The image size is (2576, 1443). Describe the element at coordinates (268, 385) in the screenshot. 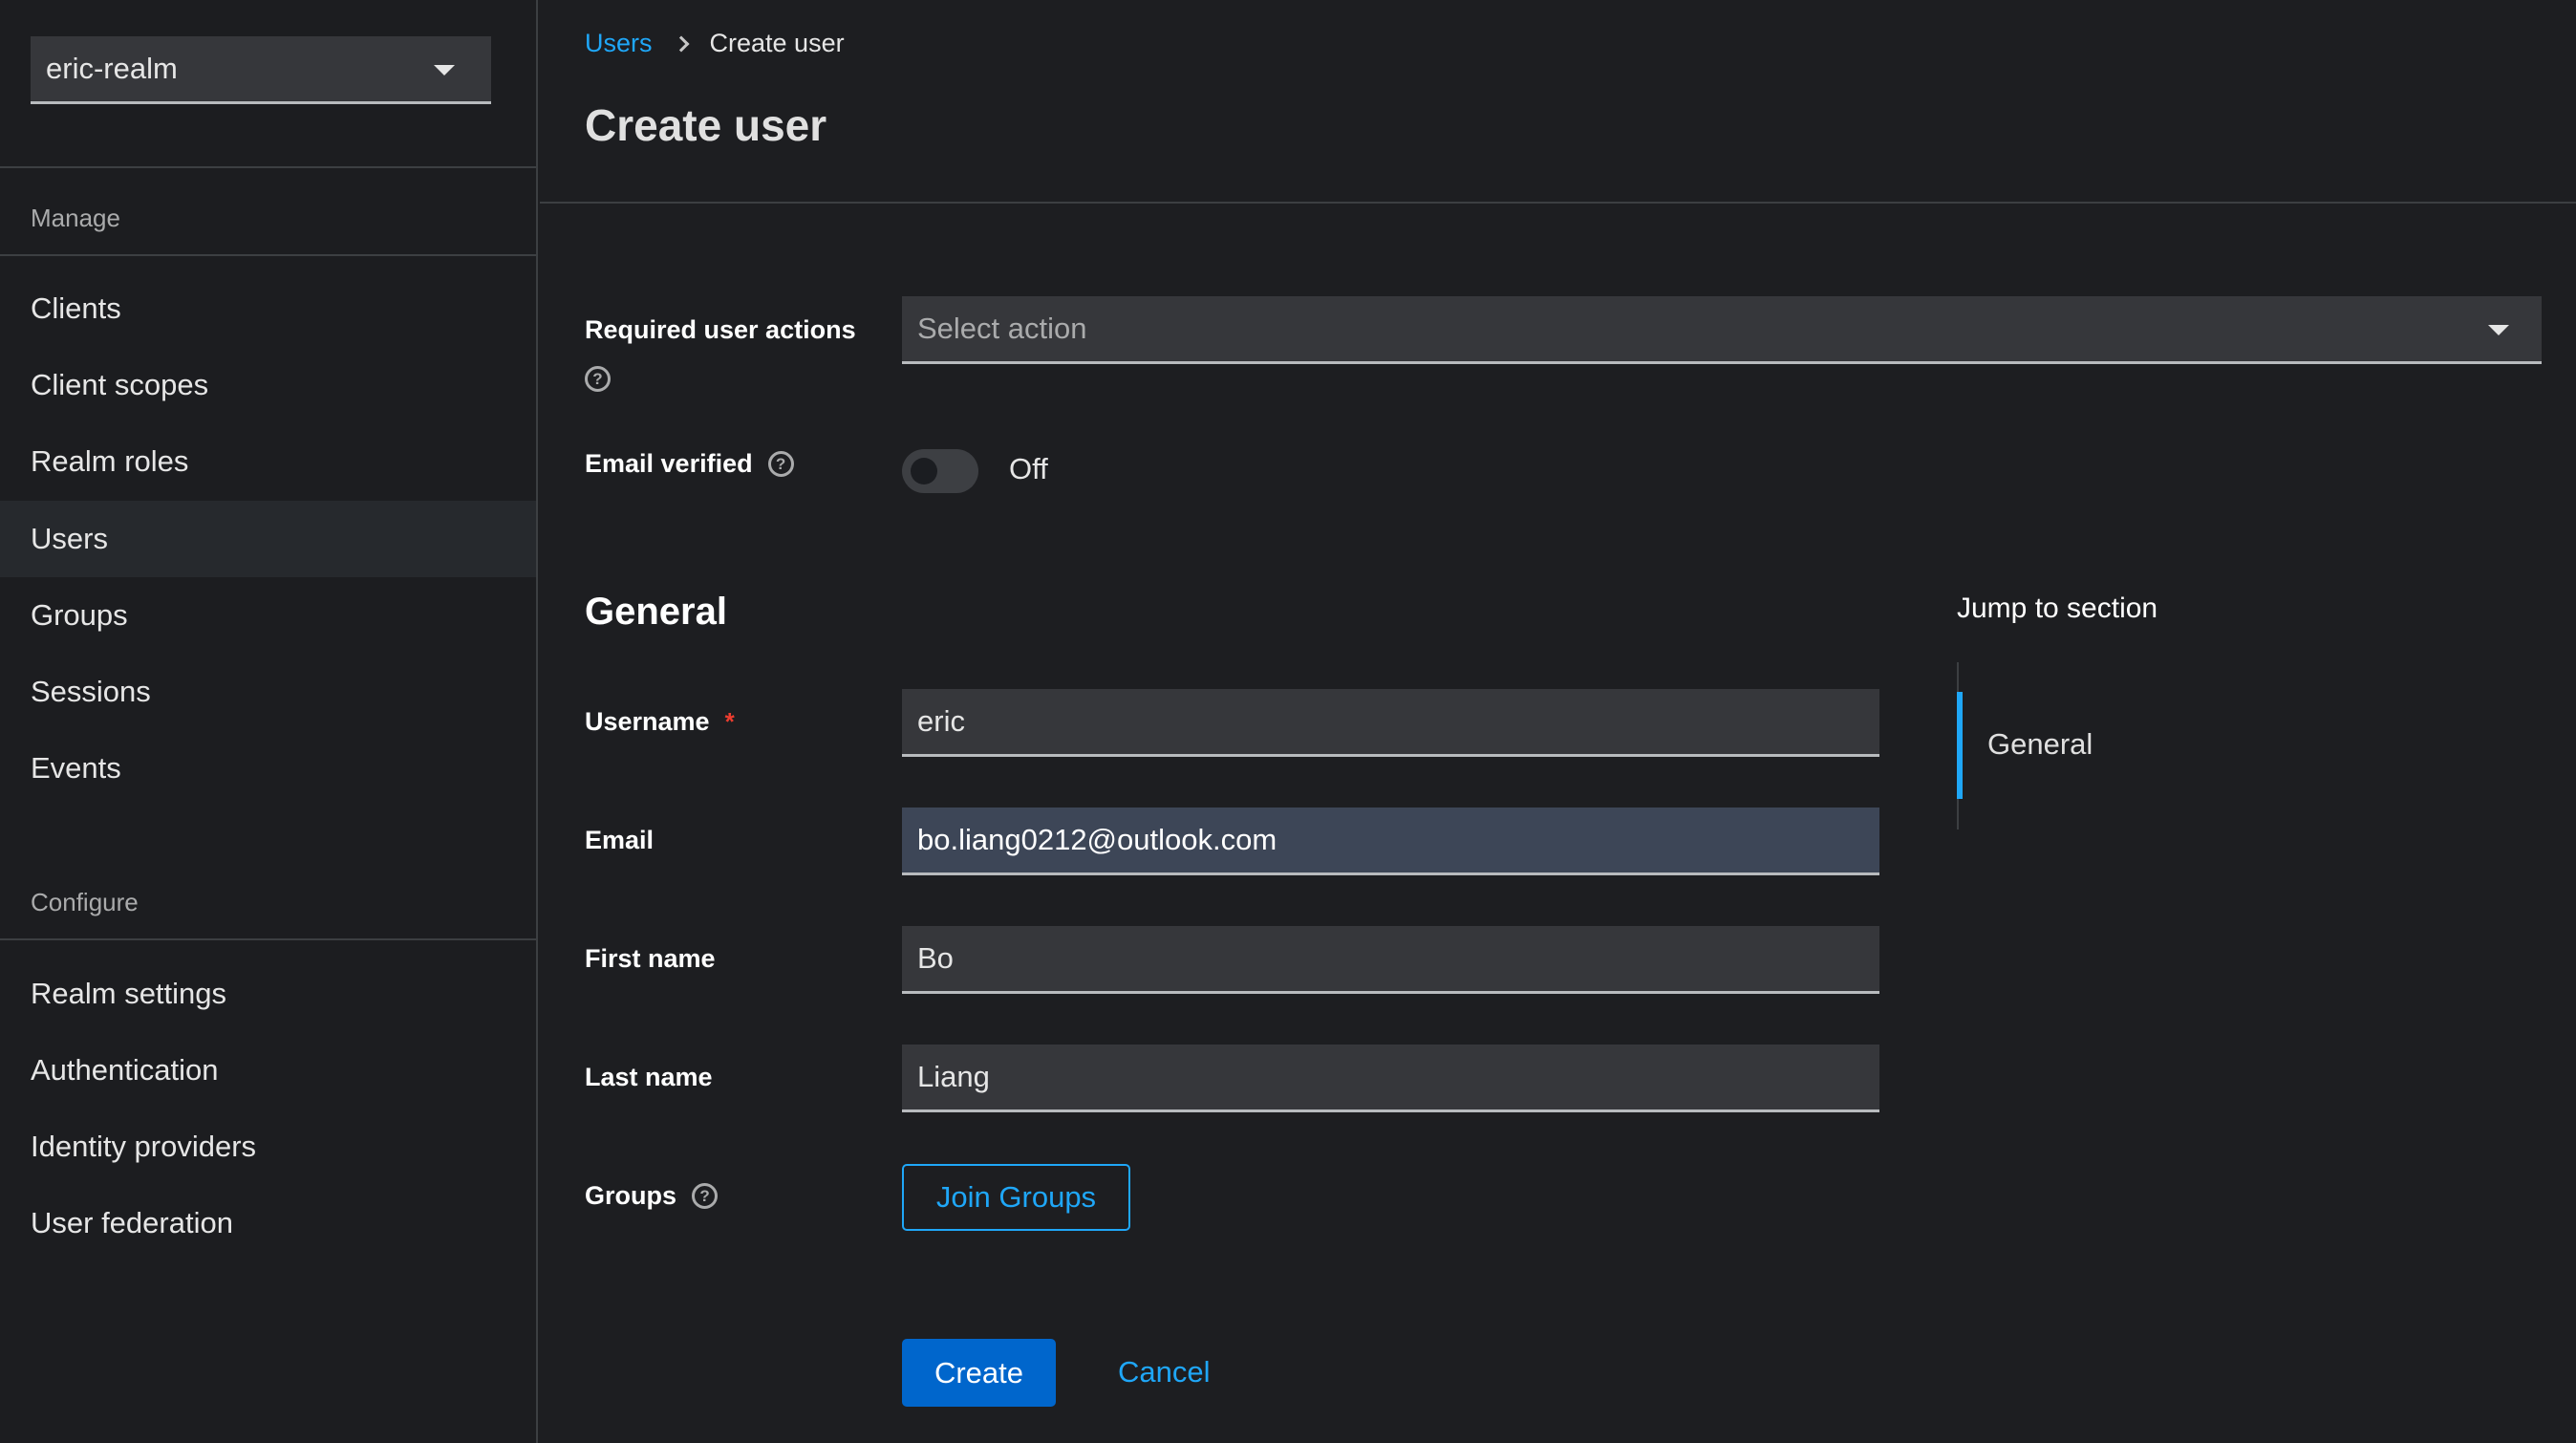

I see `sidebar-item-client-scopes: Client scopes` at that location.